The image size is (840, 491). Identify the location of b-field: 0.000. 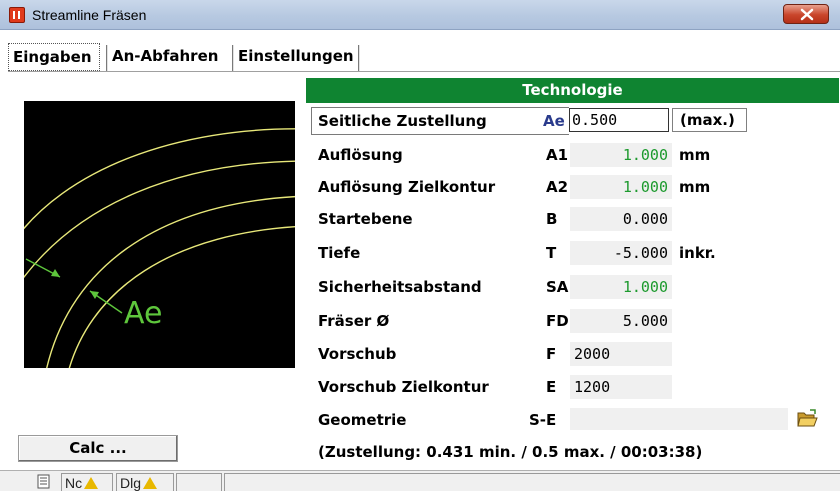
(621, 219).